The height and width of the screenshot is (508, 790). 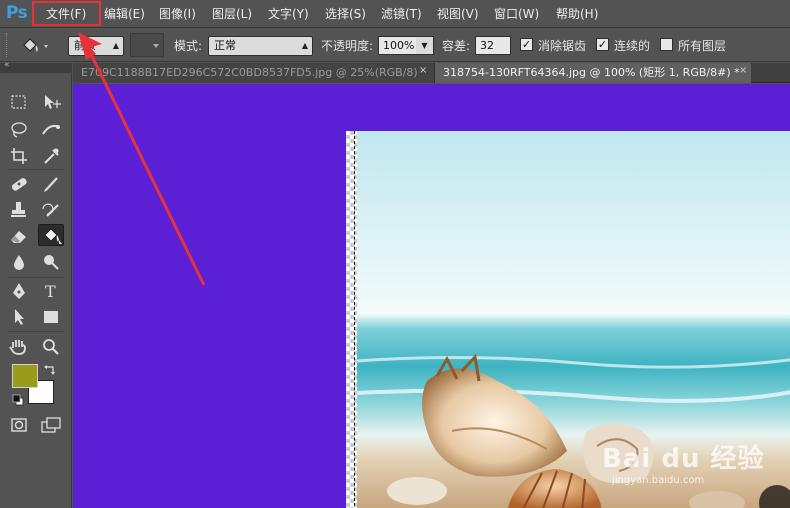 I want to click on screen-mode-icon, so click(x=51, y=425).